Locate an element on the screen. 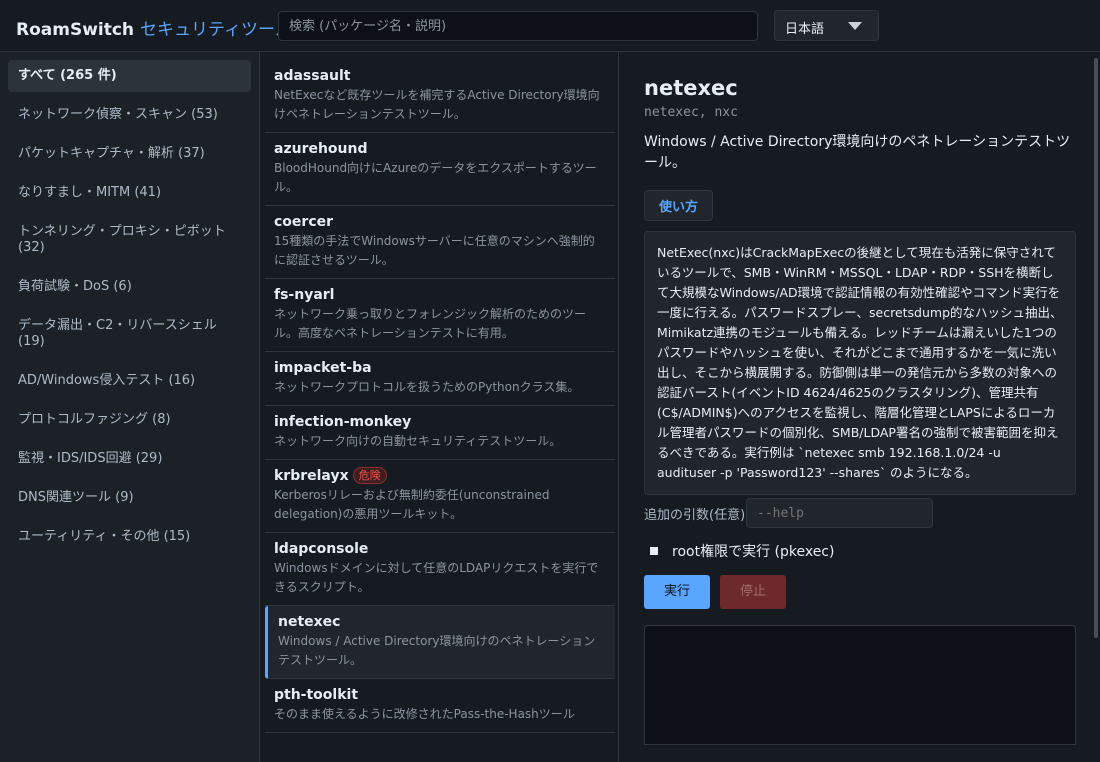  app-title: RoamSwitch セキュリティツール is located at coordinates (154, 27).